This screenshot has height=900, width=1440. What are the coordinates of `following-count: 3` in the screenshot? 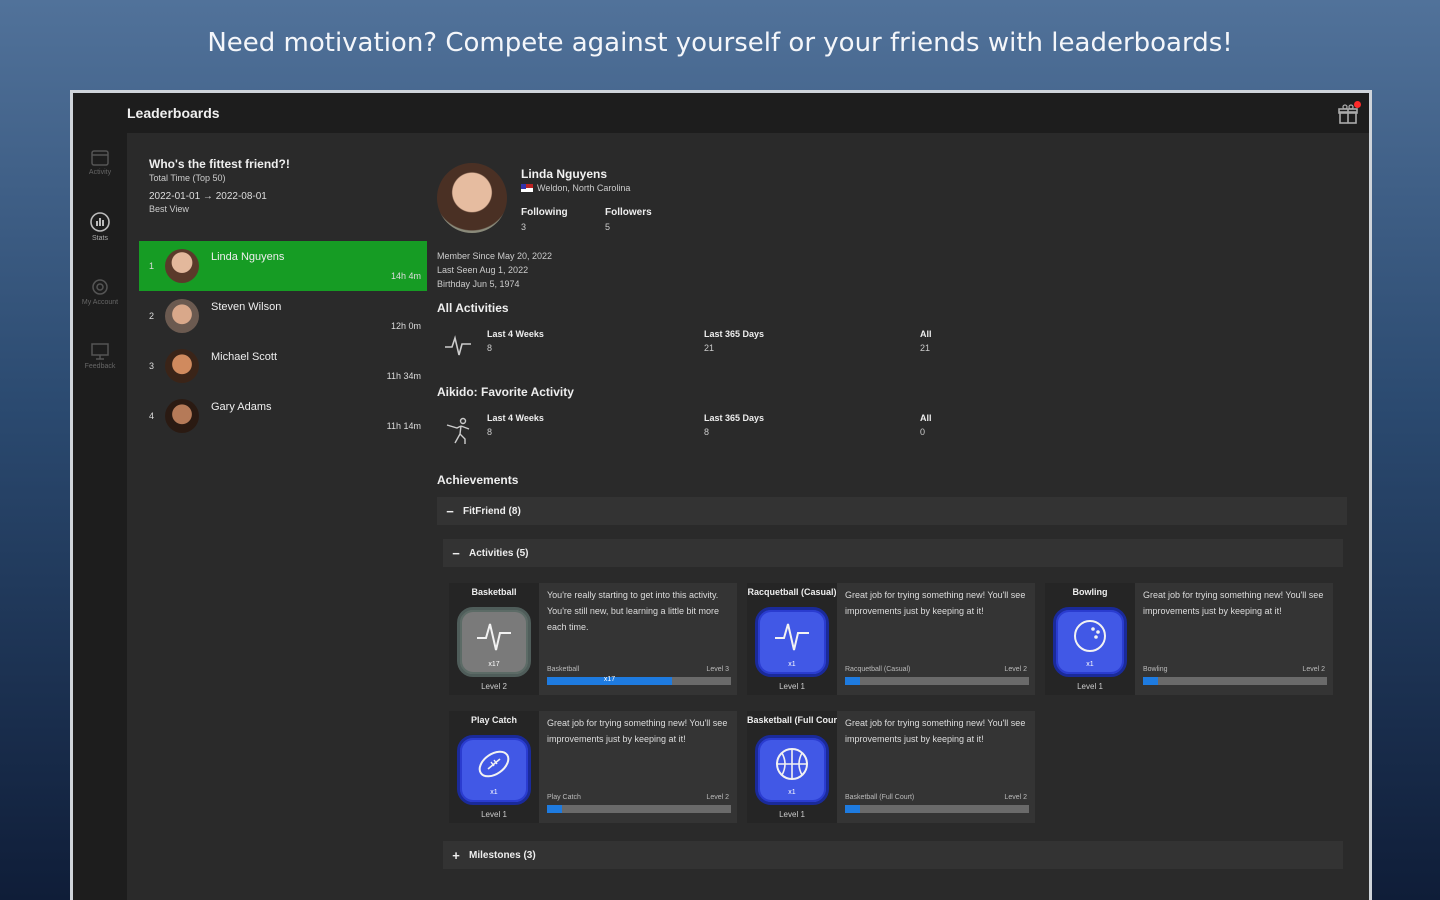 It's located at (524, 227).